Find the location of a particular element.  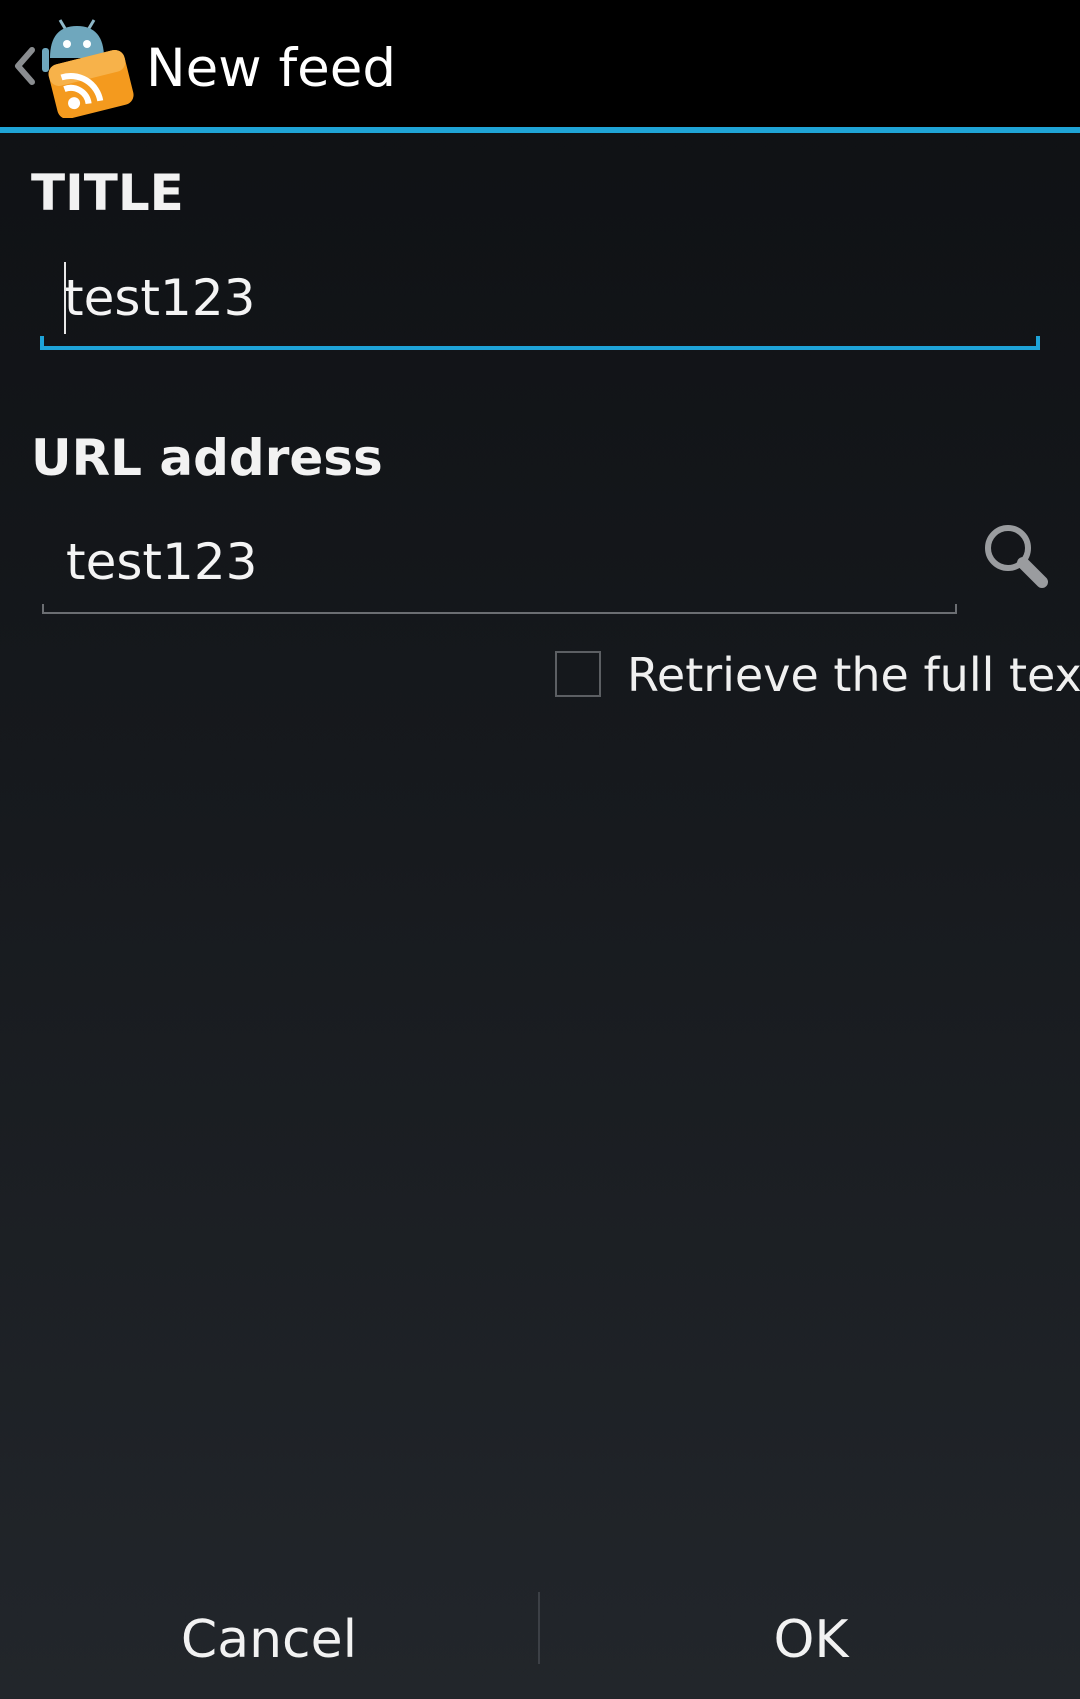

full-text-checkbox is located at coordinates (578, 674).